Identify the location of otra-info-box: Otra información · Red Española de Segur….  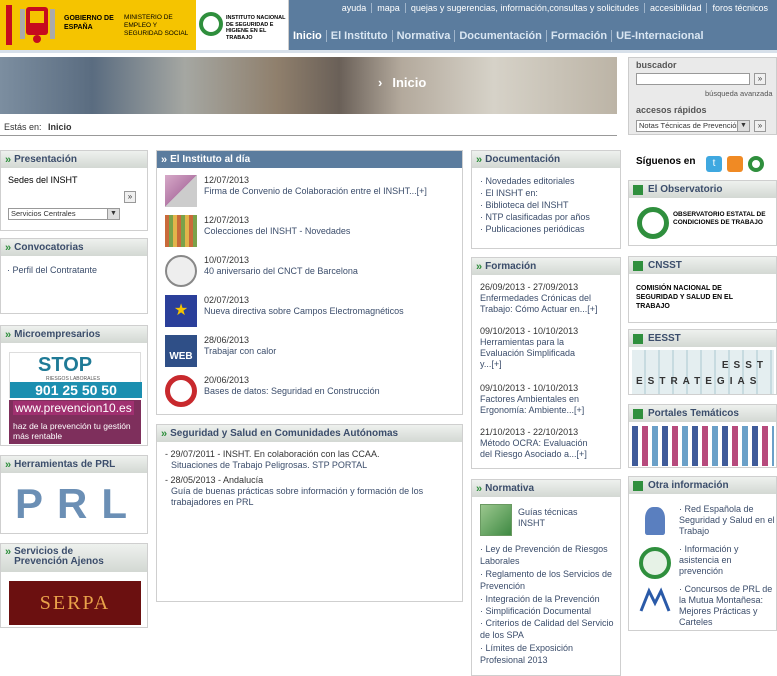
(702, 553).